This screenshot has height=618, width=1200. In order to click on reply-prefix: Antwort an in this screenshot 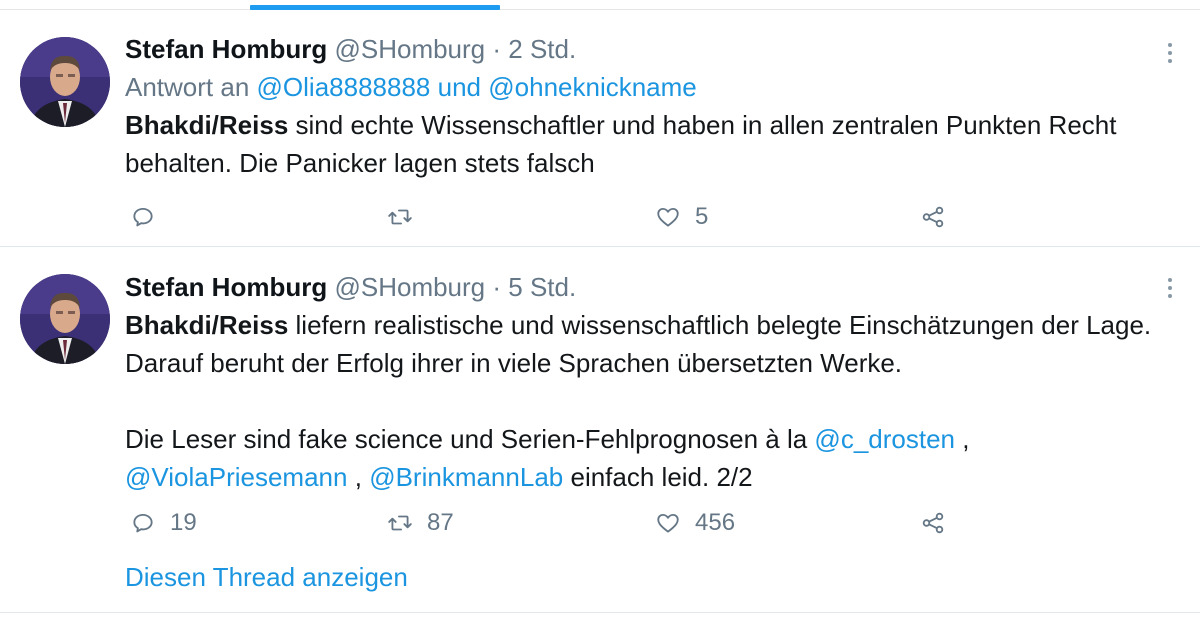, I will do `click(187, 87)`.